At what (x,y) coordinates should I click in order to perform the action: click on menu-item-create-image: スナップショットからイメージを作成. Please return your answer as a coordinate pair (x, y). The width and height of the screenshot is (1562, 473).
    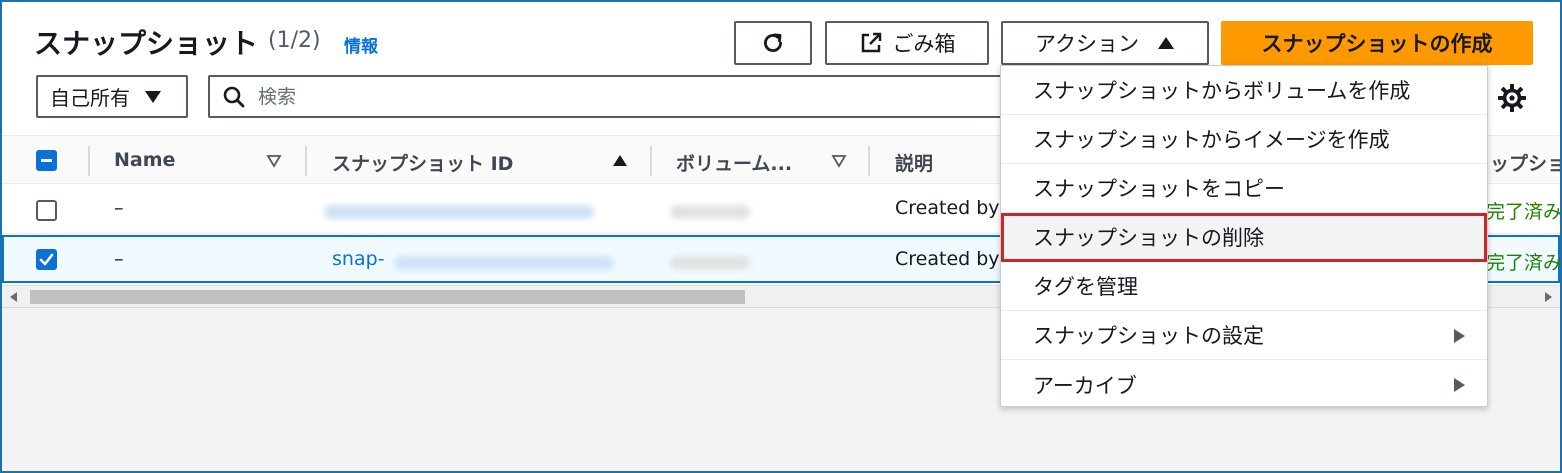
    Looking at the image, I should click on (1244, 139).